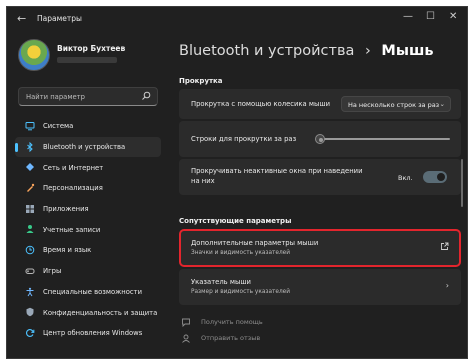  Describe the element at coordinates (237, 19) in the screenshot. I see `title-bar: ← Параметры — ☐ ✕` at that location.